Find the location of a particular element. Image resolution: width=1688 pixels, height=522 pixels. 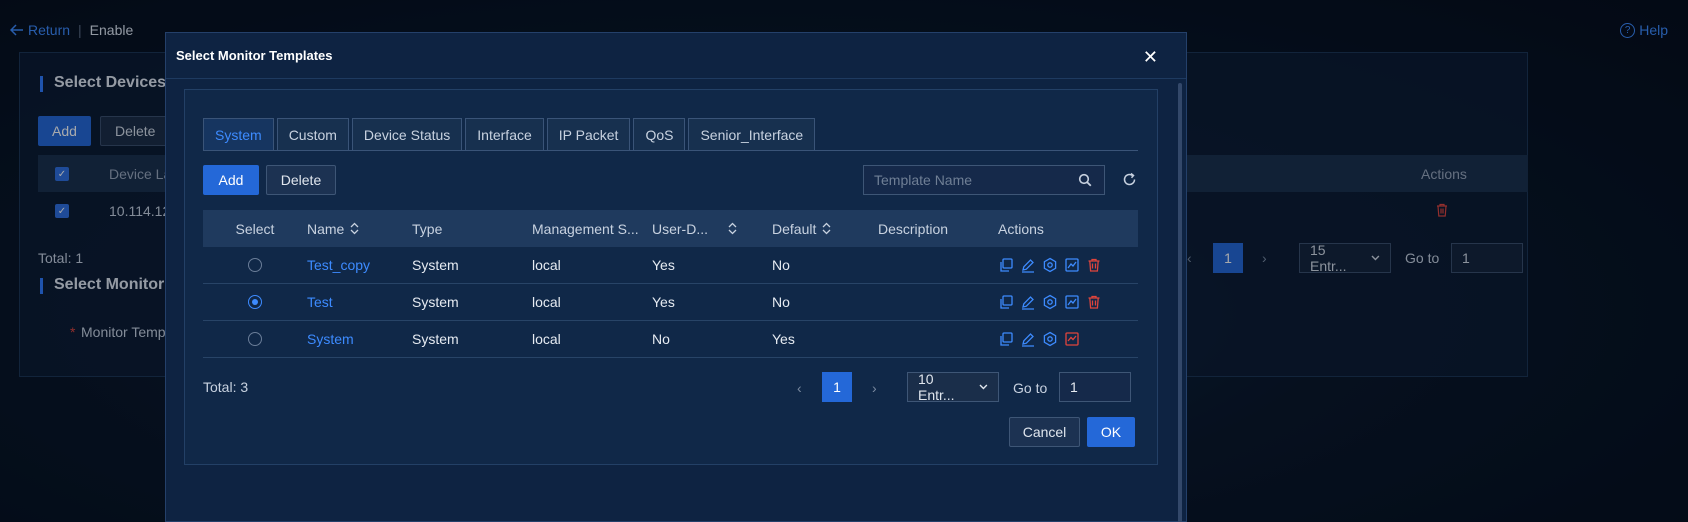

chevron-down-icon is located at coordinates (983, 387).